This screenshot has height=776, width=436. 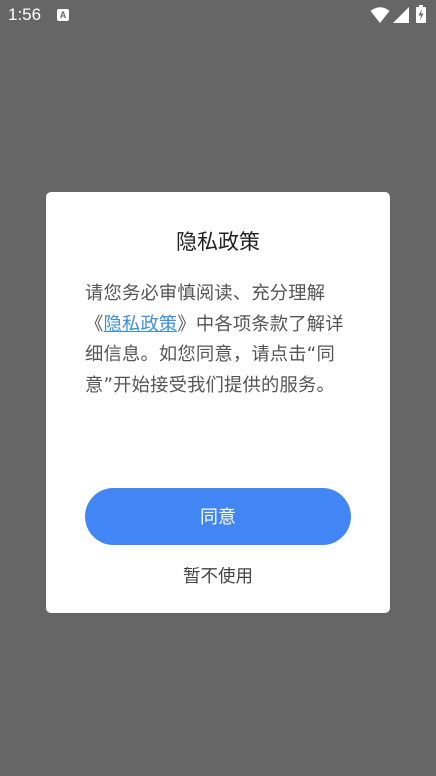 What do you see at coordinates (25, 14) in the screenshot?
I see `status-time: 1:56` at bounding box center [25, 14].